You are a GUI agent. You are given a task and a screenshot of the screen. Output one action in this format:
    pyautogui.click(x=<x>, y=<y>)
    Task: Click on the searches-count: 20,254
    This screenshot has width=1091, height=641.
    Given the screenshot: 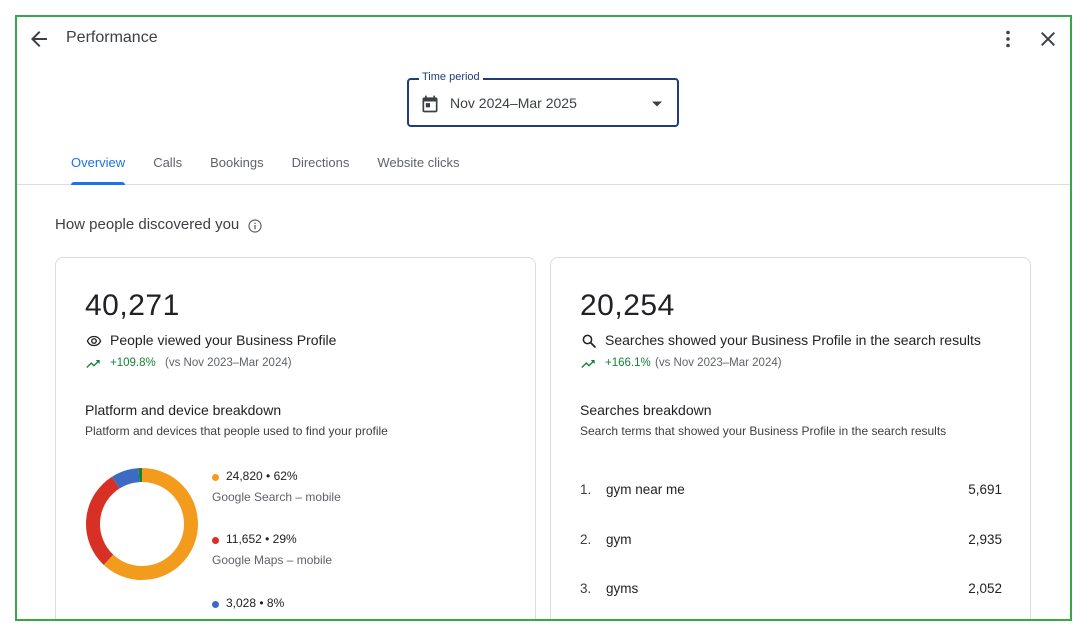 What is the action you would take?
    pyautogui.click(x=627, y=305)
    